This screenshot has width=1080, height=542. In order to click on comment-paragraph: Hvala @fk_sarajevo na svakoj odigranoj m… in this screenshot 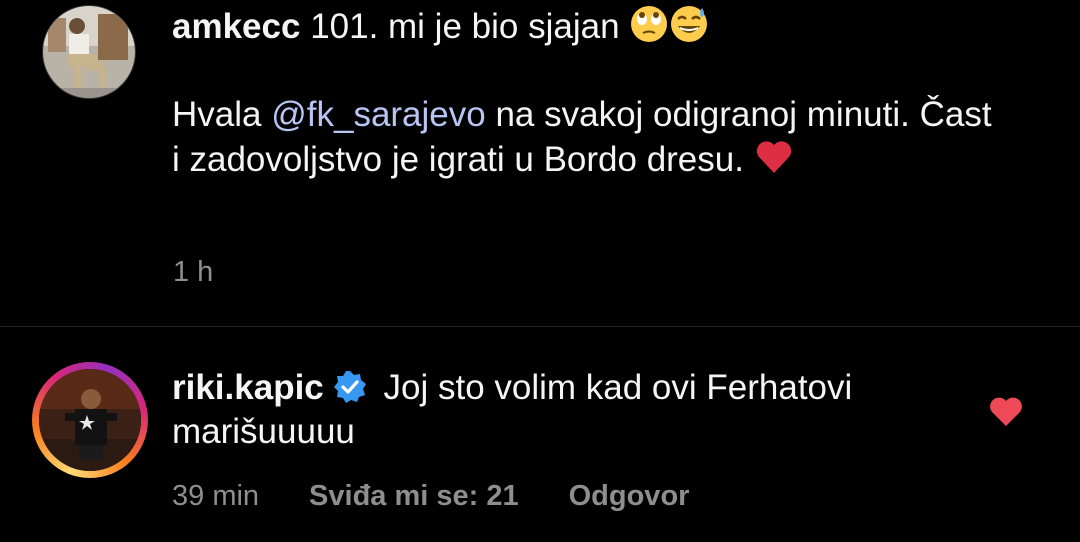, I will do `click(587, 137)`.